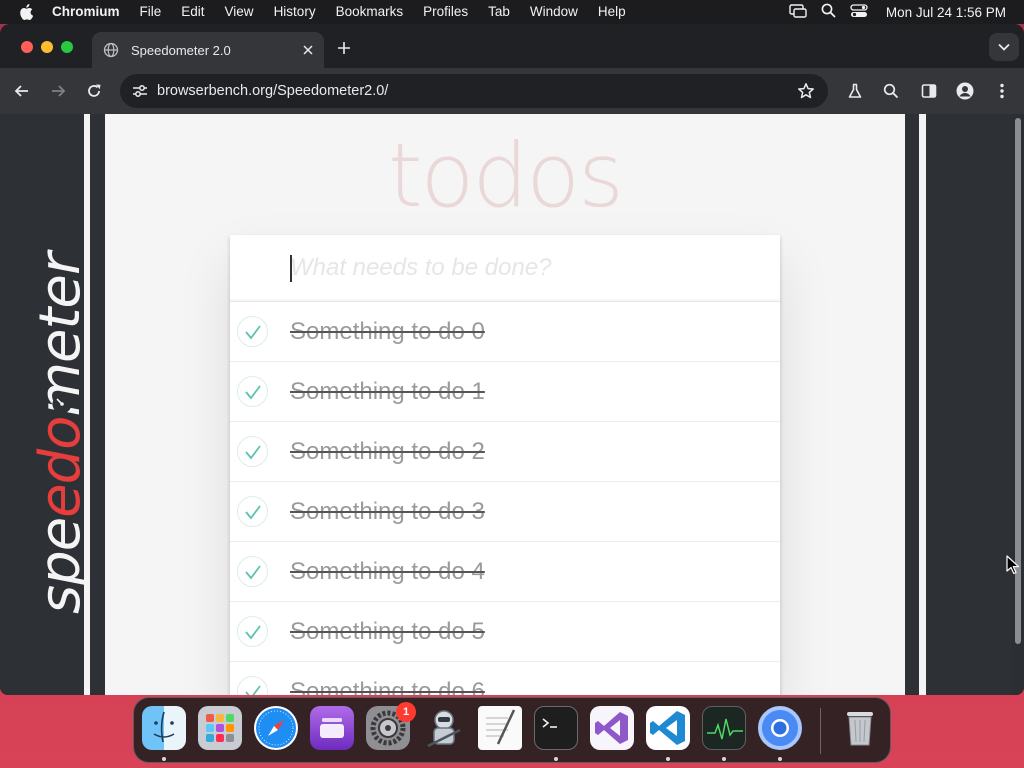 This screenshot has width=1024, height=768. I want to click on window-minimize-button, so click(47, 47).